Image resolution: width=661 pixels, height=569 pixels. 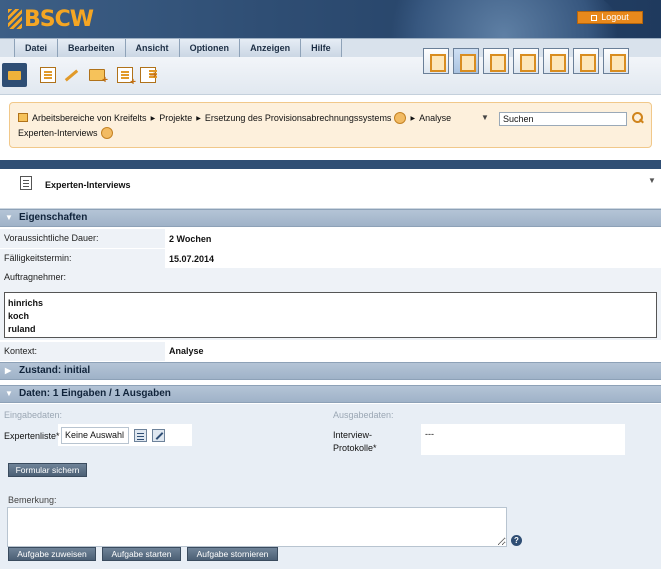 What do you see at coordinates (210, 48) in the screenshot?
I see `menu-optionen: Optionen` at bounding box center [210, 48].